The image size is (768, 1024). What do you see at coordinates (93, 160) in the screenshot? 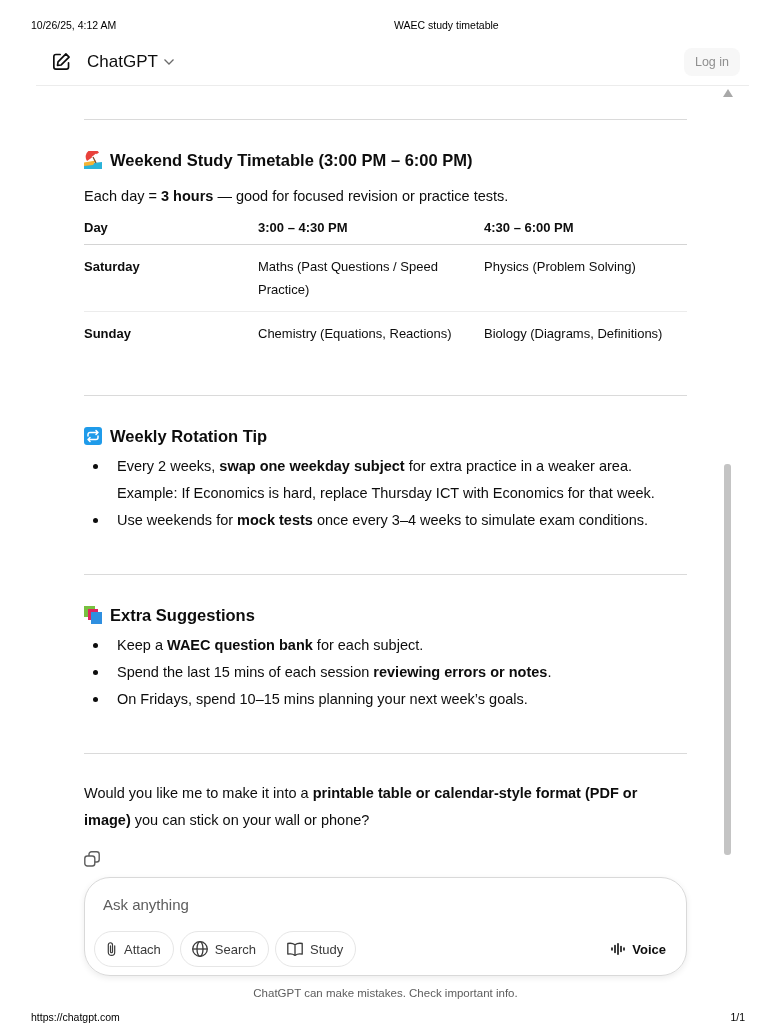
I see `beach-umbrella-icon` at bounding box center [93, 160].